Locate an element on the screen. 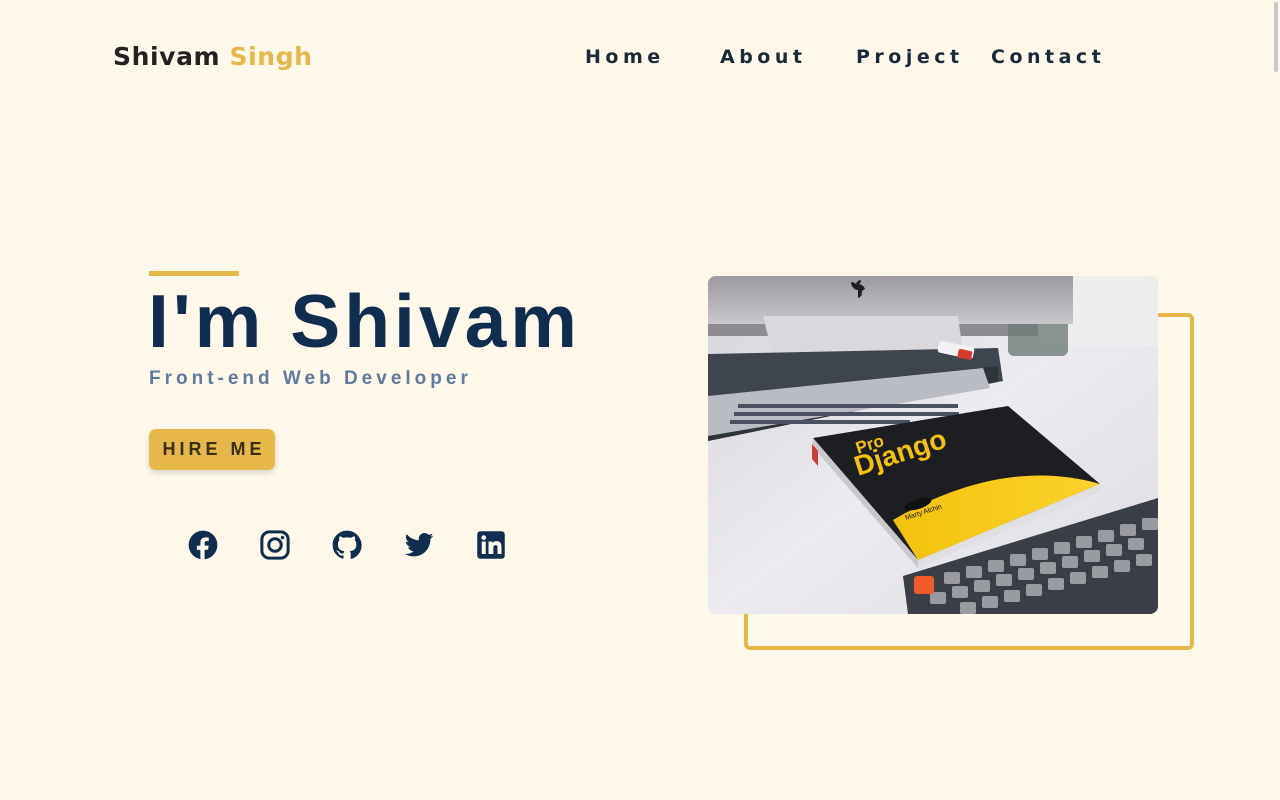 Image resolution: width=1280 pixels, height=800 pixels. desk-book-illustration: Pro Django Marty Alchin is located at coordinates (933, 445).